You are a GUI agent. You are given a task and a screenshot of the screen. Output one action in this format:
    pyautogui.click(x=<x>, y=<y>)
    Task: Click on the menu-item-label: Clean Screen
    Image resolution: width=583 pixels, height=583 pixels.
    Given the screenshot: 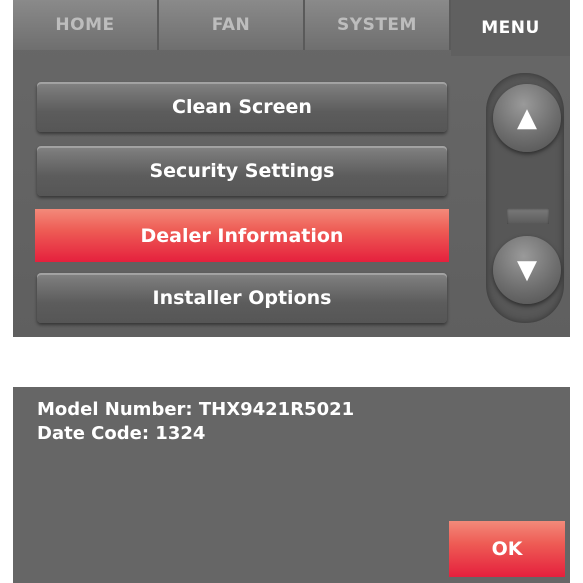 What is the action you would take?
    pyautogui.click(x=242, y=107)
    